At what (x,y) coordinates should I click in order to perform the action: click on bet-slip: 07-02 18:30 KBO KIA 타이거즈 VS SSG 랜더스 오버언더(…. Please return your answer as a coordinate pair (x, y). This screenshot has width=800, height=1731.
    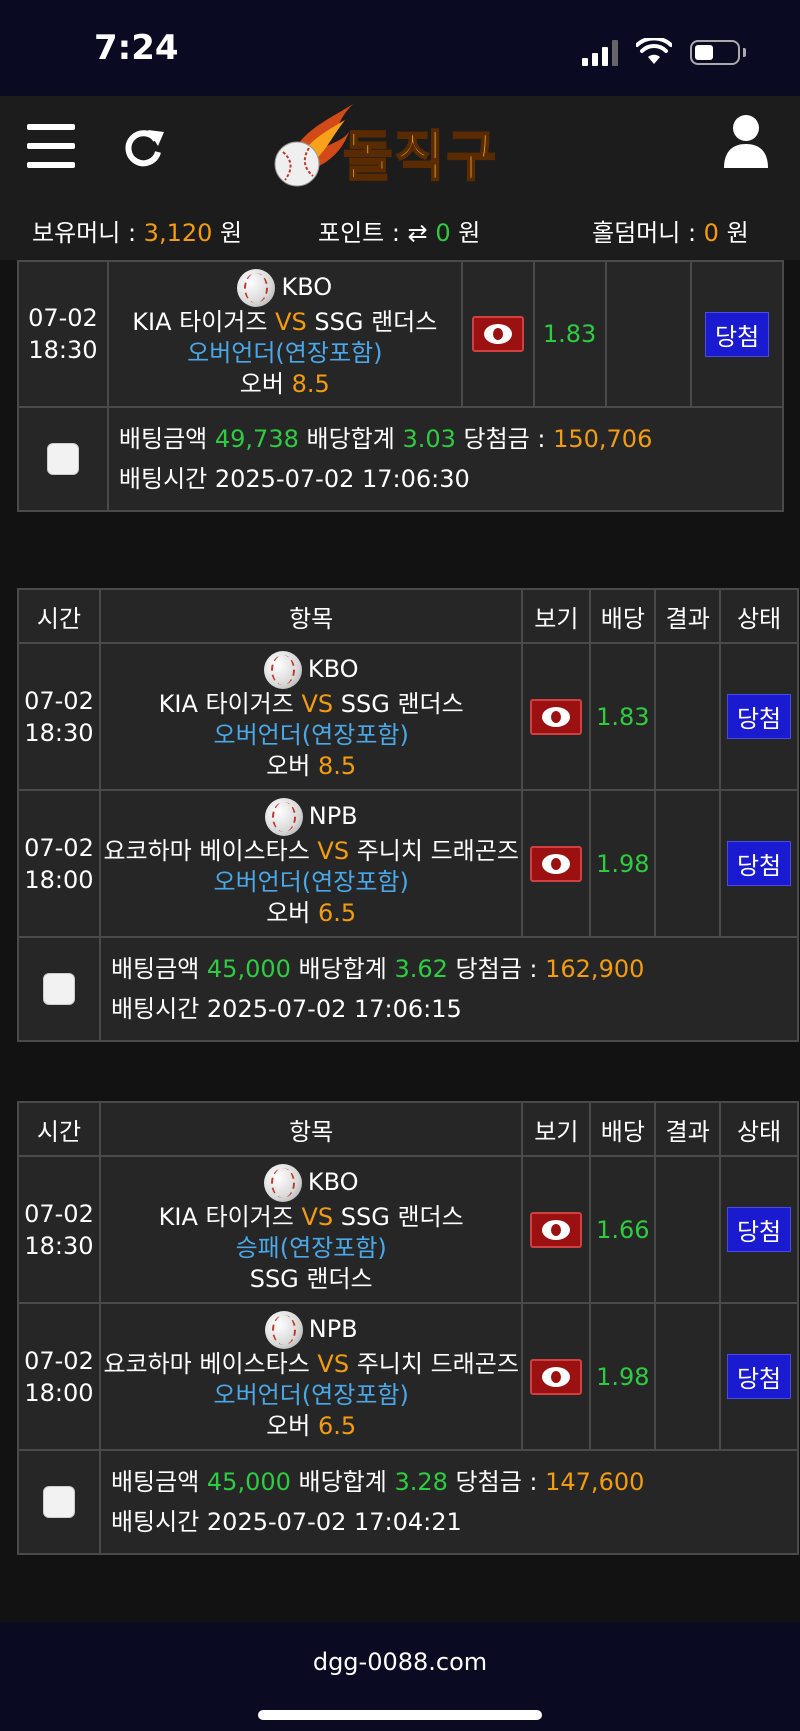
    Looking at the image, I should click on (401, 386).